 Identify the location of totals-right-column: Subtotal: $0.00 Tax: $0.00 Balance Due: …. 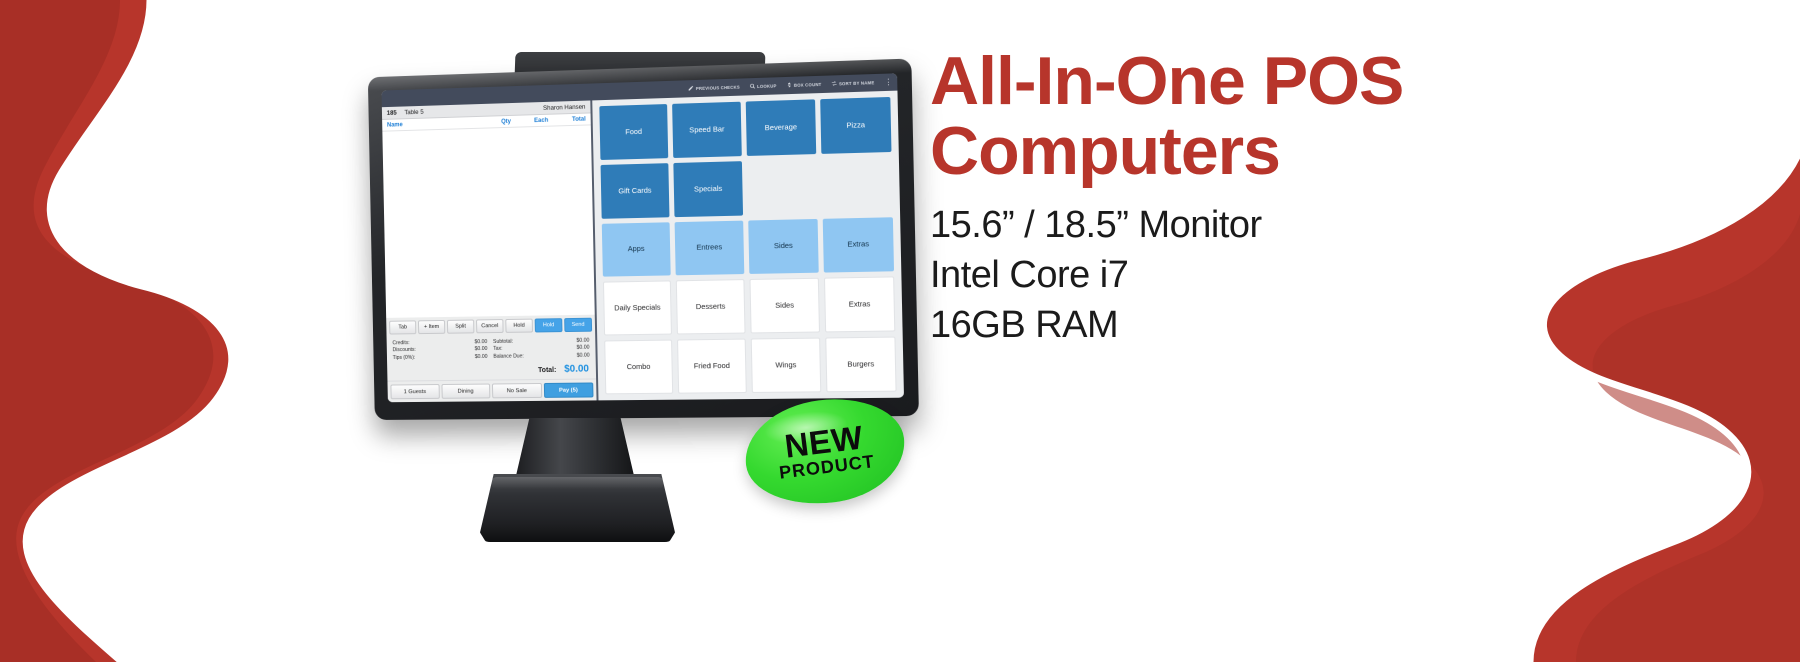
(541, 349).